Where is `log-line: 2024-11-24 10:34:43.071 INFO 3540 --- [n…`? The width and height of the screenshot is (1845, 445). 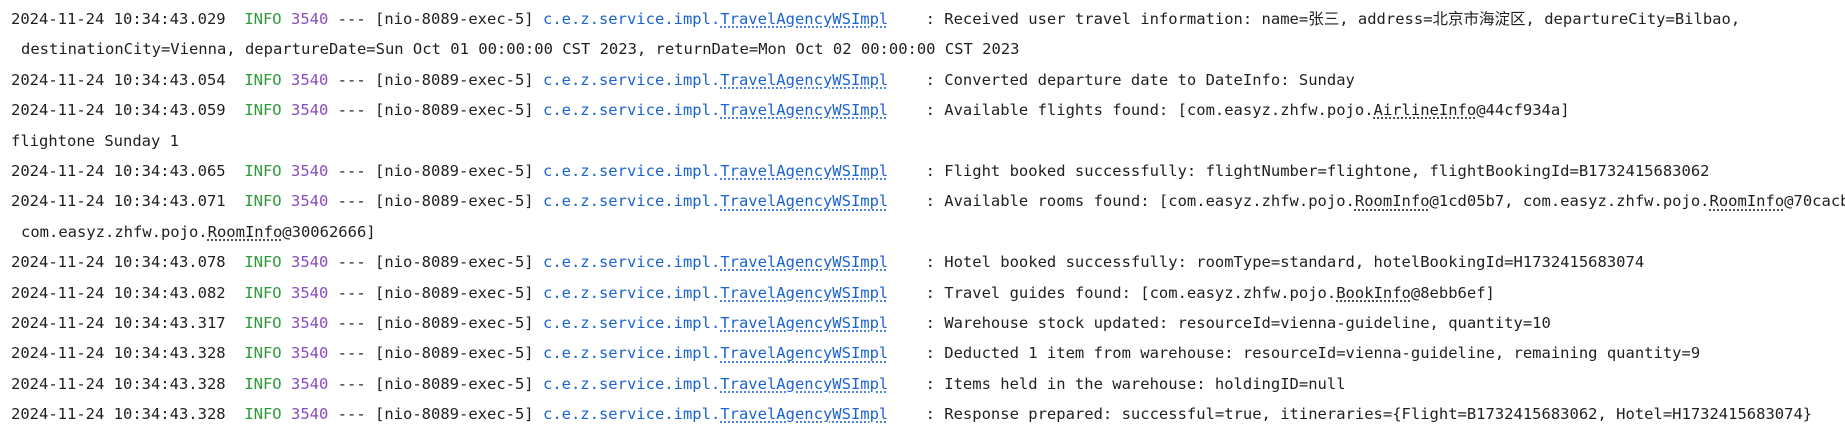
log-line: 2024-11-24 10:34:43.071 INFO 3540 --- [n… is located at coordinates (928, 201).